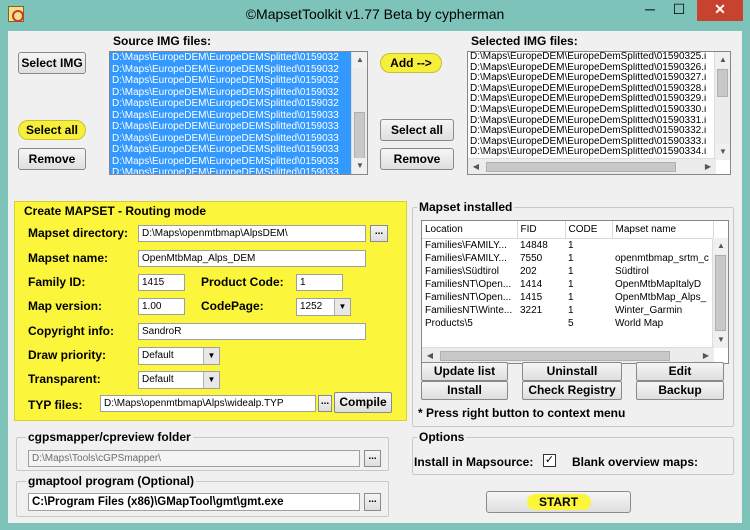 Image resolution: width=750 pixels, height=530 pixels. What do you see at coordinates (541, 230) in the screenshot?
I see `column-header: FID` at bounding box center [541, 230].